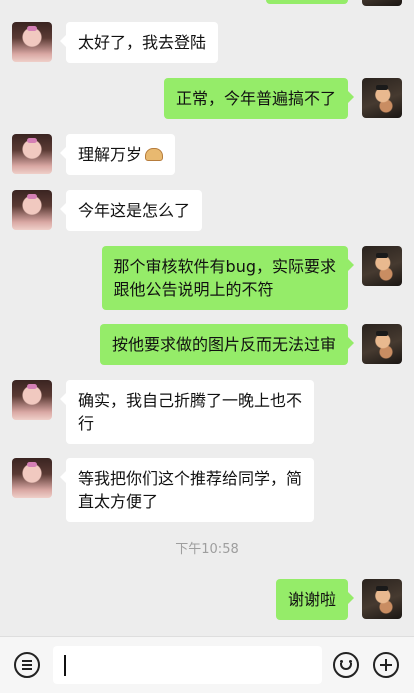 The height and width of the screenshot is (693, 414). What do you see at coordinates (190, 400) in the screenshot?
I see `message-text-line: 确实，我自己折腾了一晚上也不` at bounding box center [190, 400].